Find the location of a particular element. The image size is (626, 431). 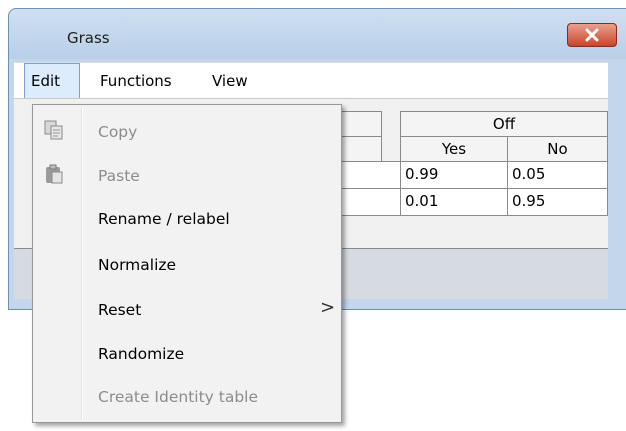

menu-functions: Functions is located at coordinates (136, 81).